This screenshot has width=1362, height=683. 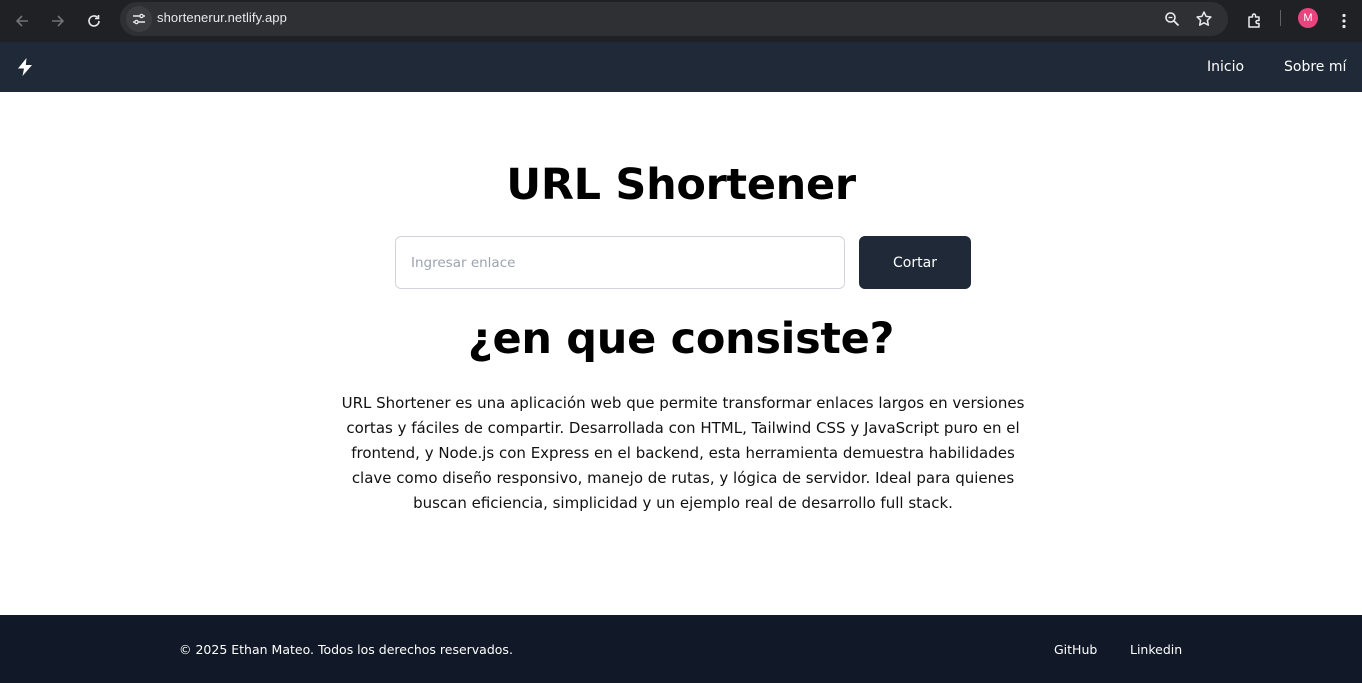 What do you see at coordinates (1156, 649) in the screenshot?
I see `footer-link-linkedin: Linkedin` at bounding box center [1156, 649].